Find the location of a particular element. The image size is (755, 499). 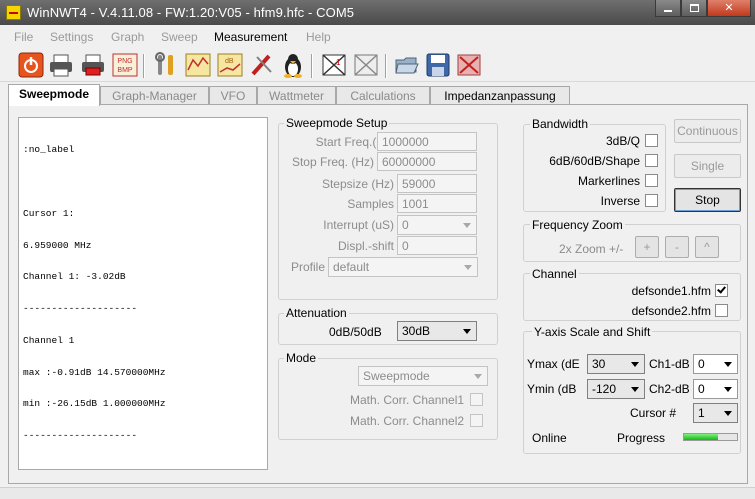

tab-impedanzanpassung: Impedanzanpassung is located at coordinates (500, 95).